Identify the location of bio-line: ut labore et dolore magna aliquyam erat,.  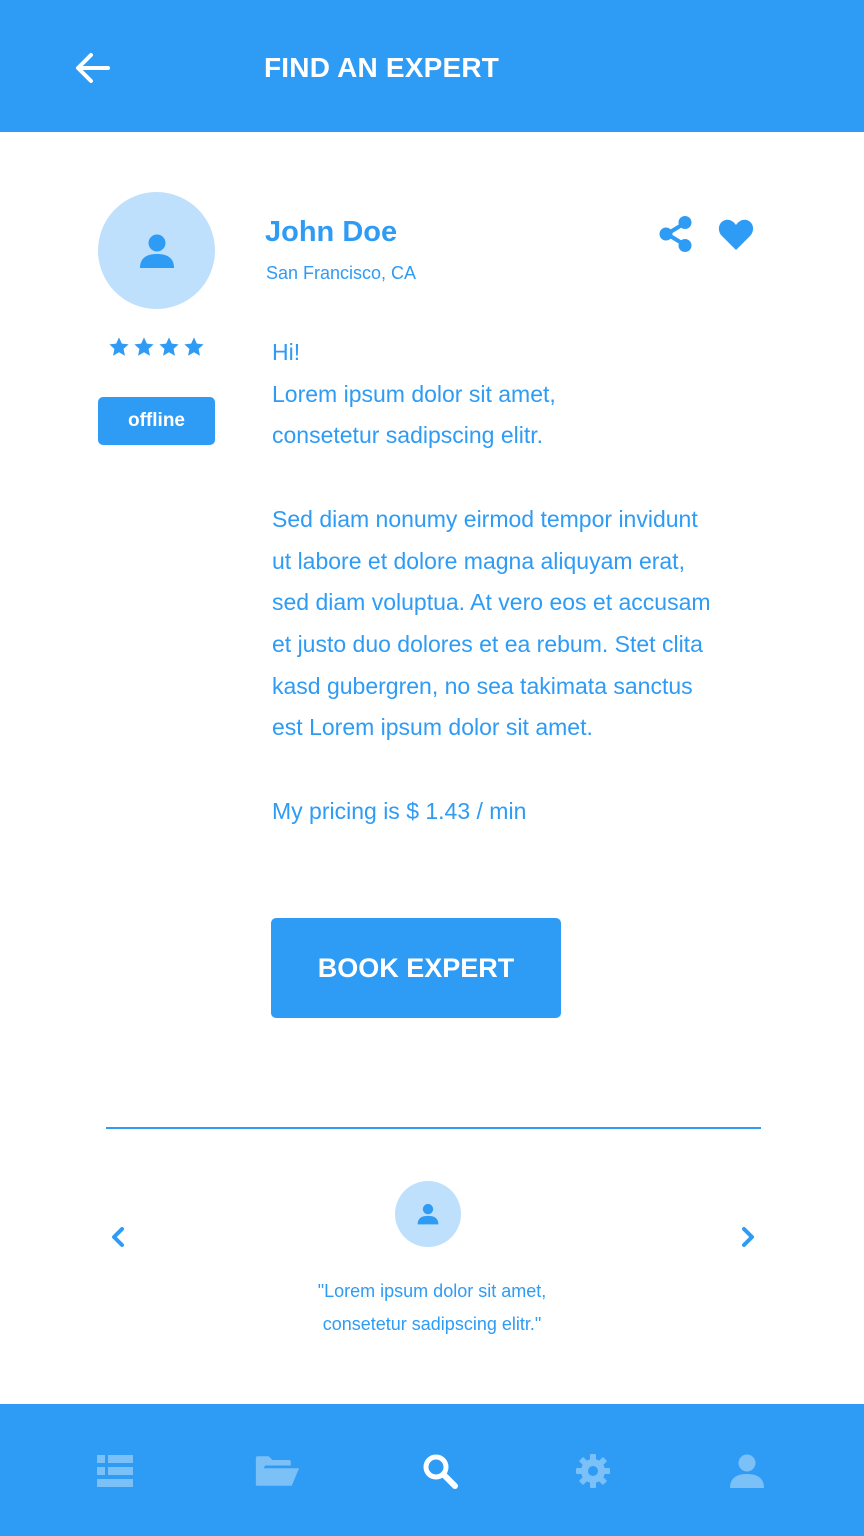
(478, 560).